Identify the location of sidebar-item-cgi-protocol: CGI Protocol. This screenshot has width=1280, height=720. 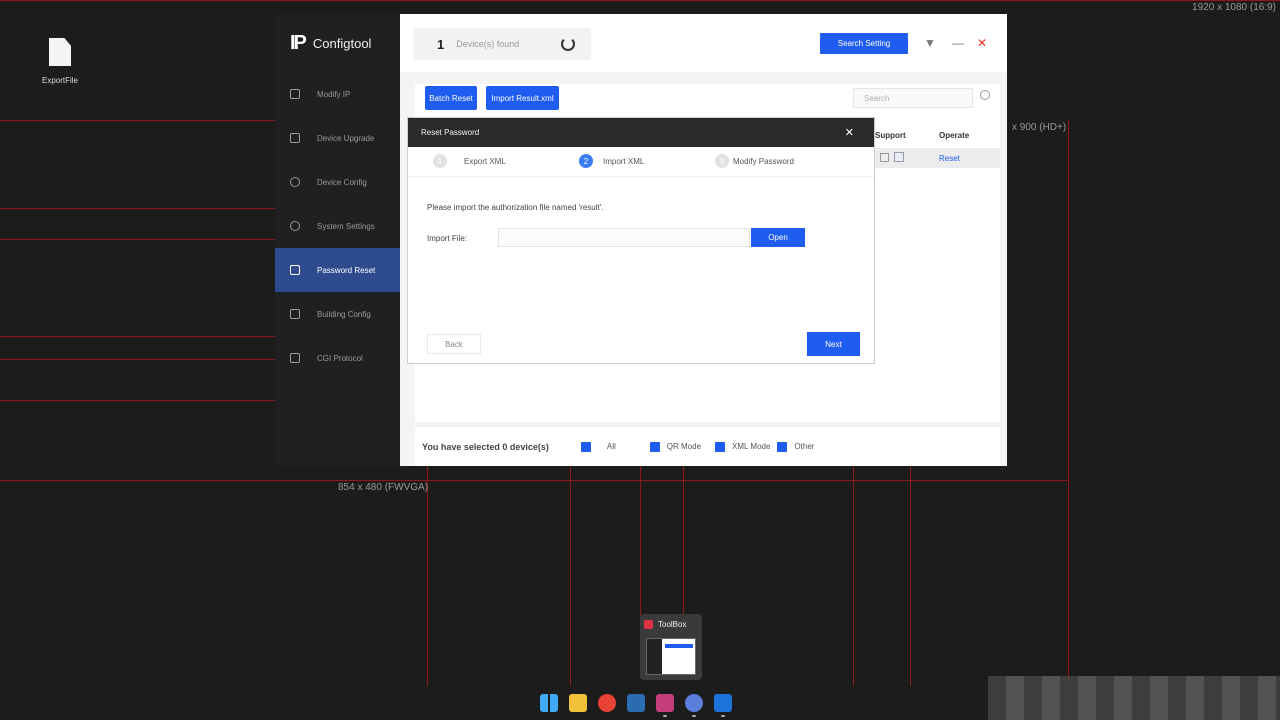
(337, 358).